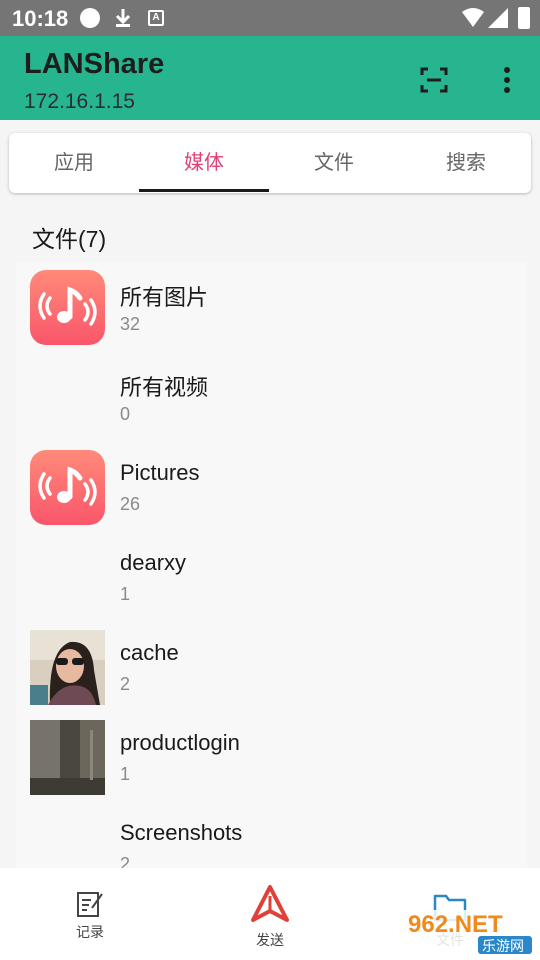 The image size is (540, 960). Describe the element at coordinates (524, 18) in the screenshot. I see `battery-icon` at that location.